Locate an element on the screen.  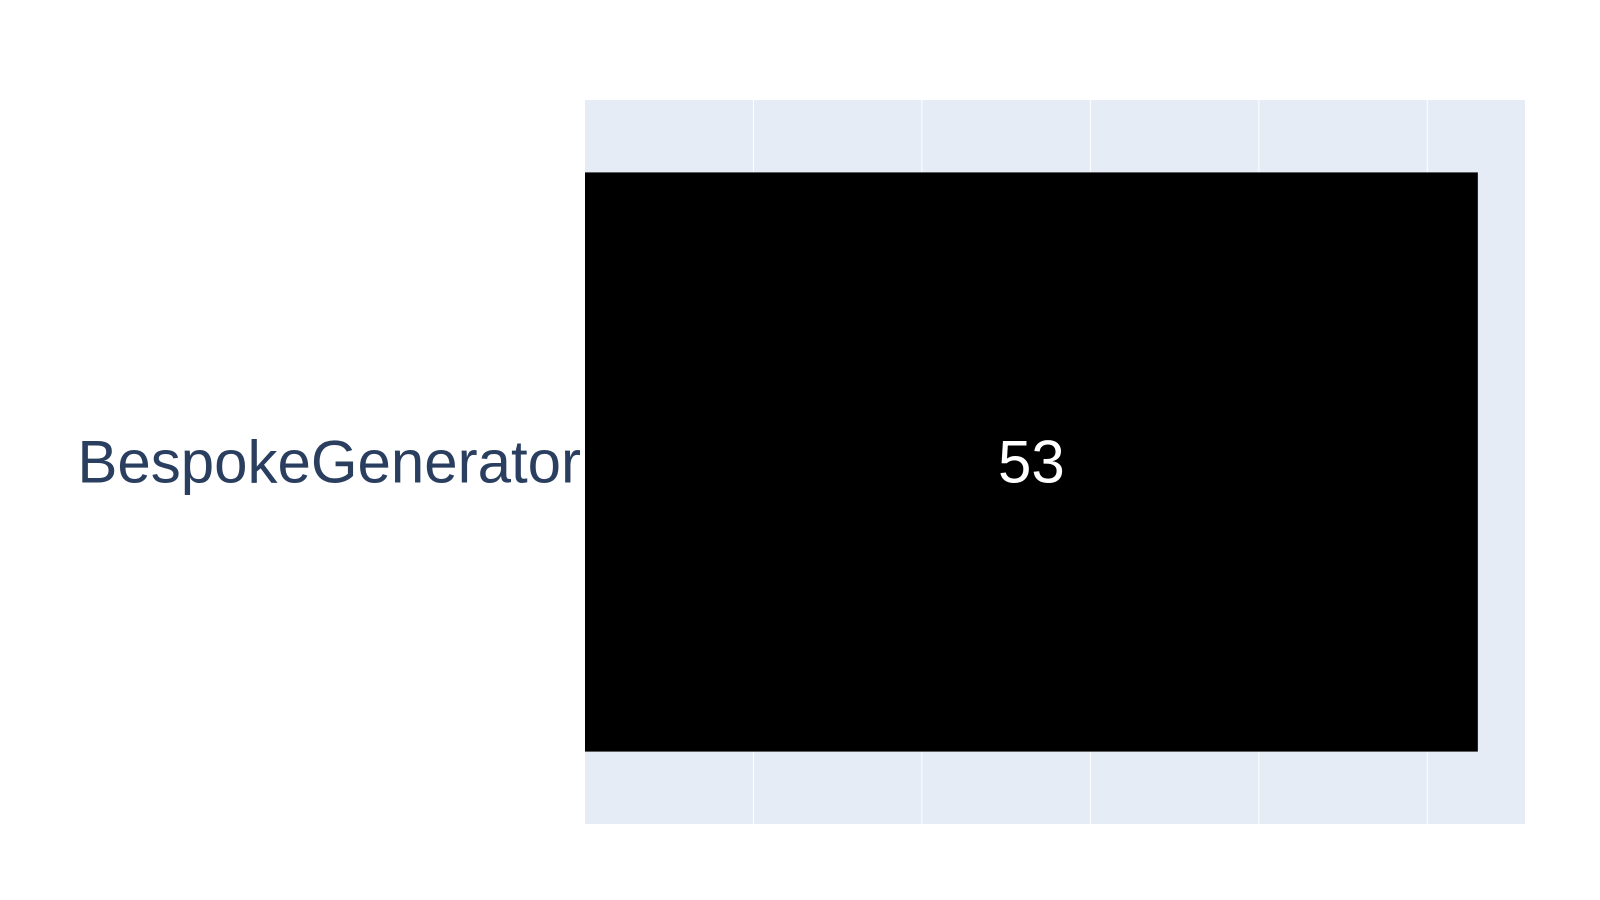
y-tick-label: BespokeGenerator is located at coordinates (329, 462).